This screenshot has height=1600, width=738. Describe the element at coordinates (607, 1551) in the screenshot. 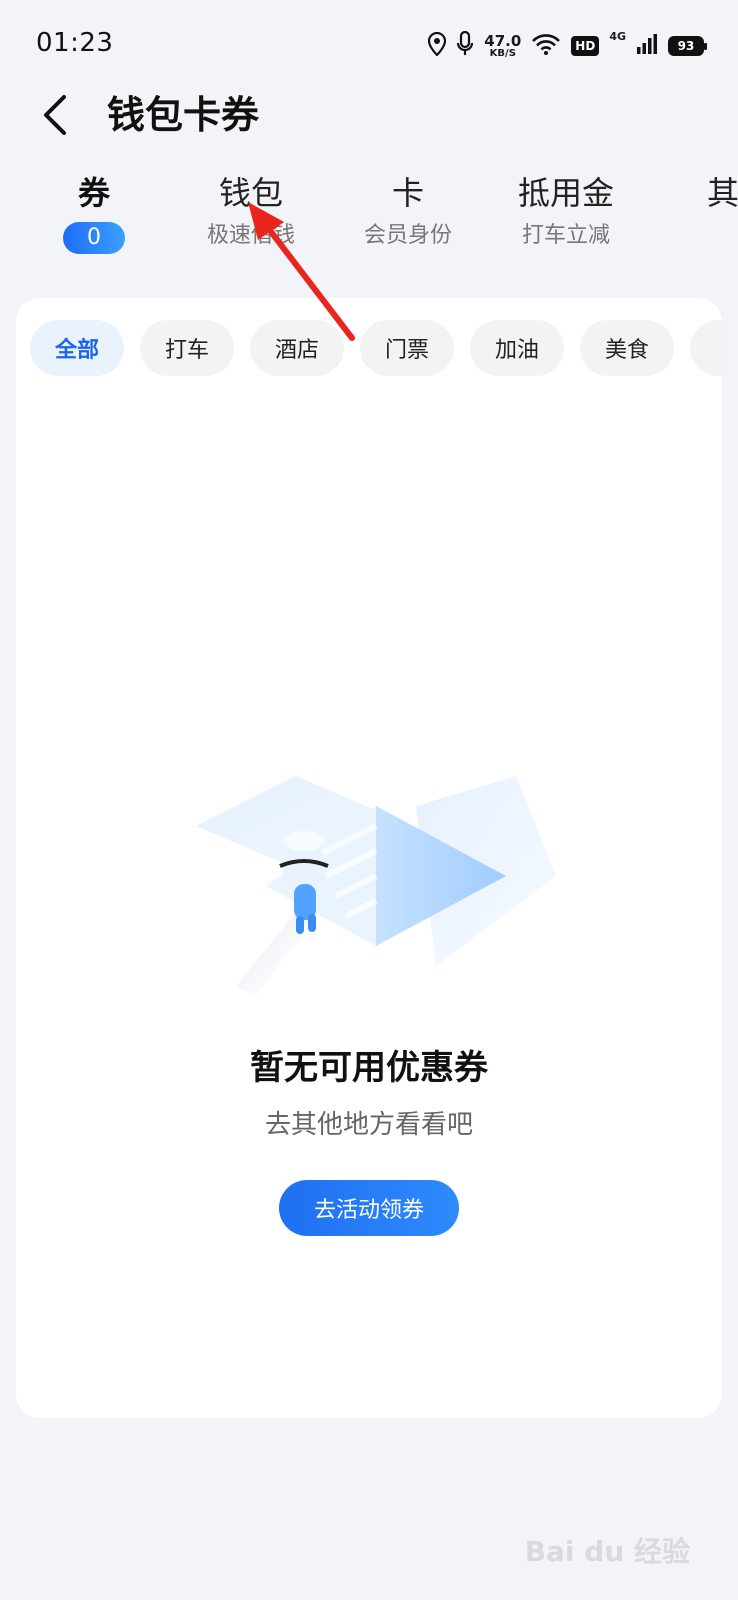

I see `watermark-logo: Bai du 经验` at that location.